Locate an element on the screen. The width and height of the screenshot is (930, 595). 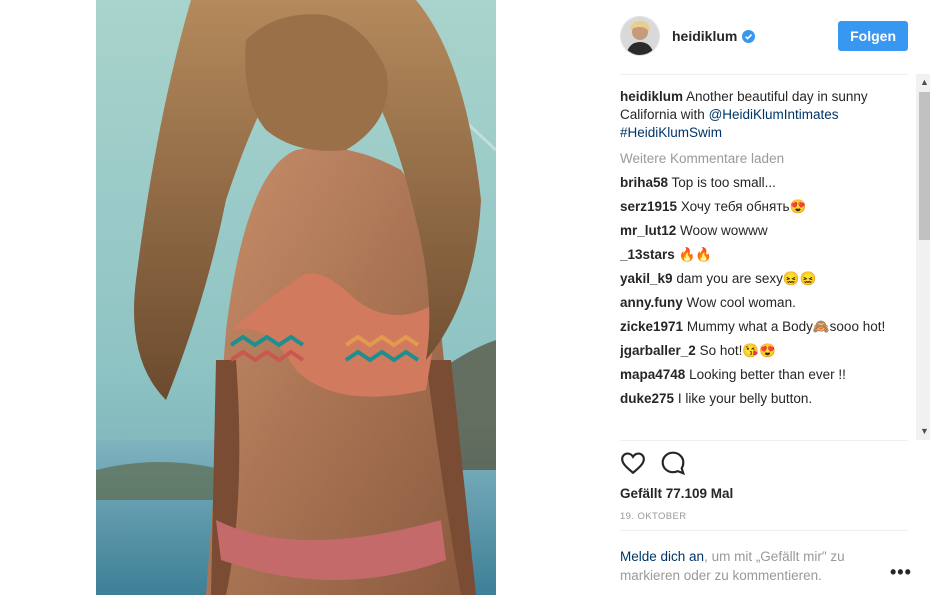
comment-text: So hot!😘😍 is located at coordinates (737, 350).